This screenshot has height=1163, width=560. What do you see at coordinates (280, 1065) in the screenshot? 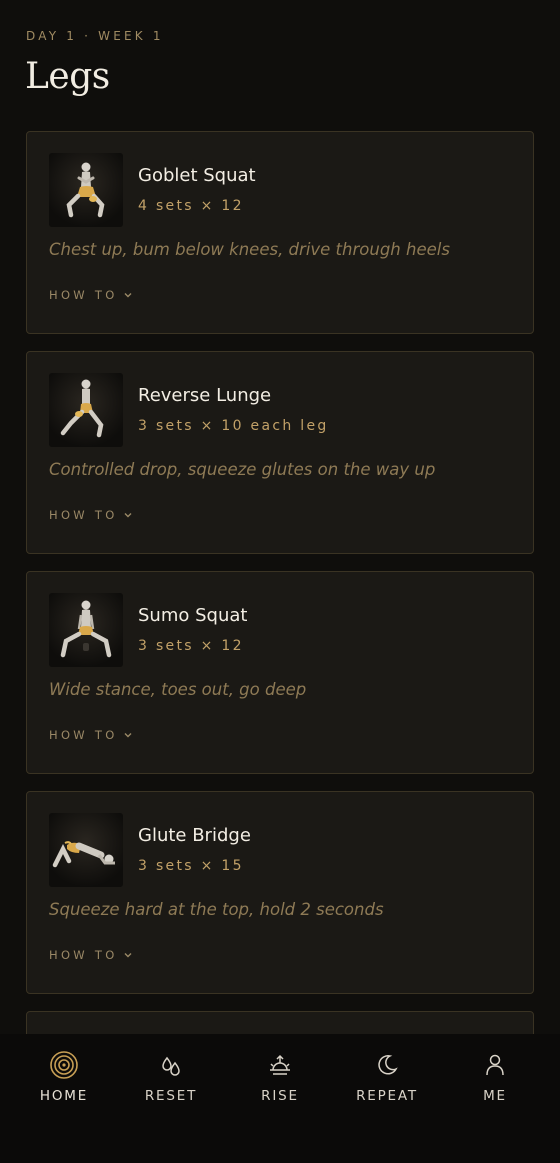
I see `sunrise-icon` at bounding box center [280, 1065].